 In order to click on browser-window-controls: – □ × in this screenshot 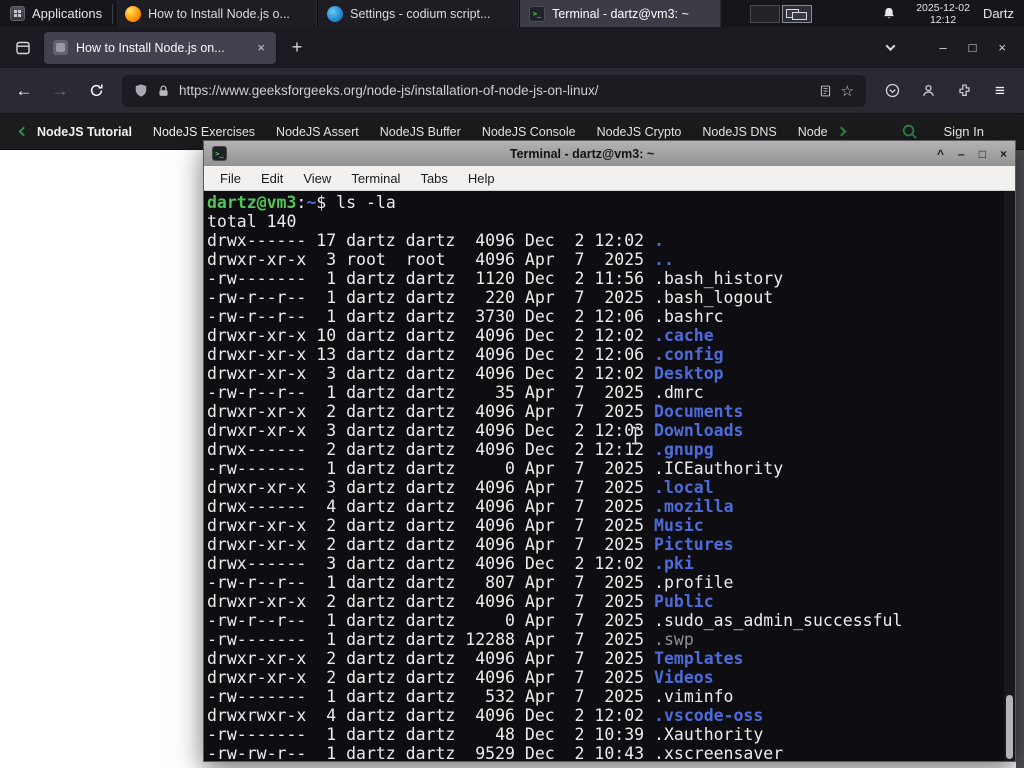, I will do `click(963, 47)`.